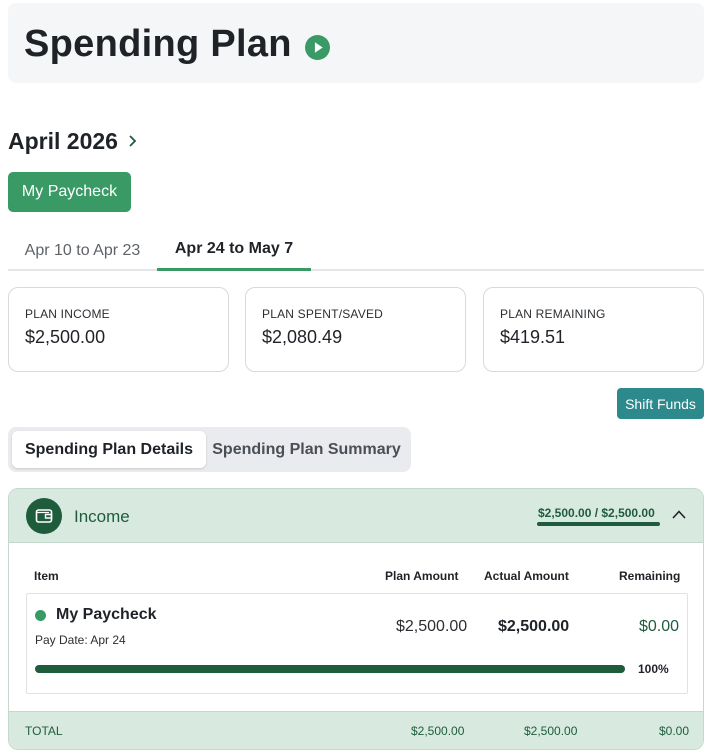 The image size is (714, 755). I want to click on income-summary: $2,500.00 / $2,500.00, so click(596, 513).